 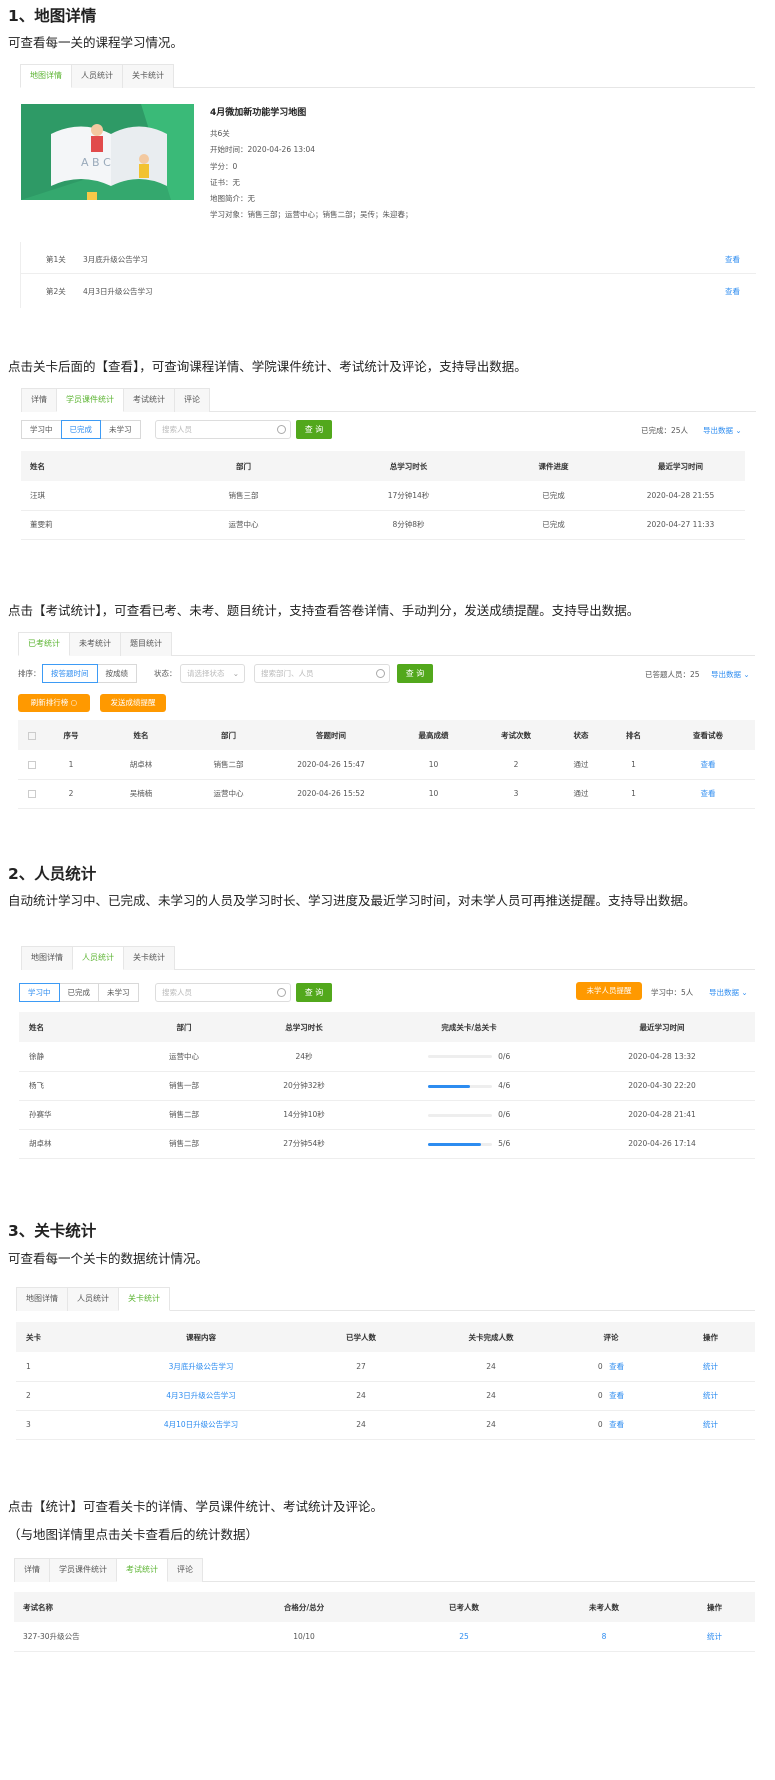 I want to click on refresh-ranking-button: 刷新排行榜 ○, so click(x=54, y=703).